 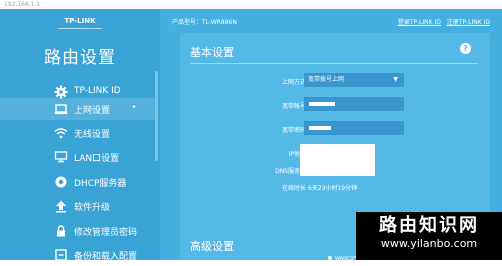 I want to click on wan-type-select: 宽带拨号上网 ▼, so click(x=354, y=80).